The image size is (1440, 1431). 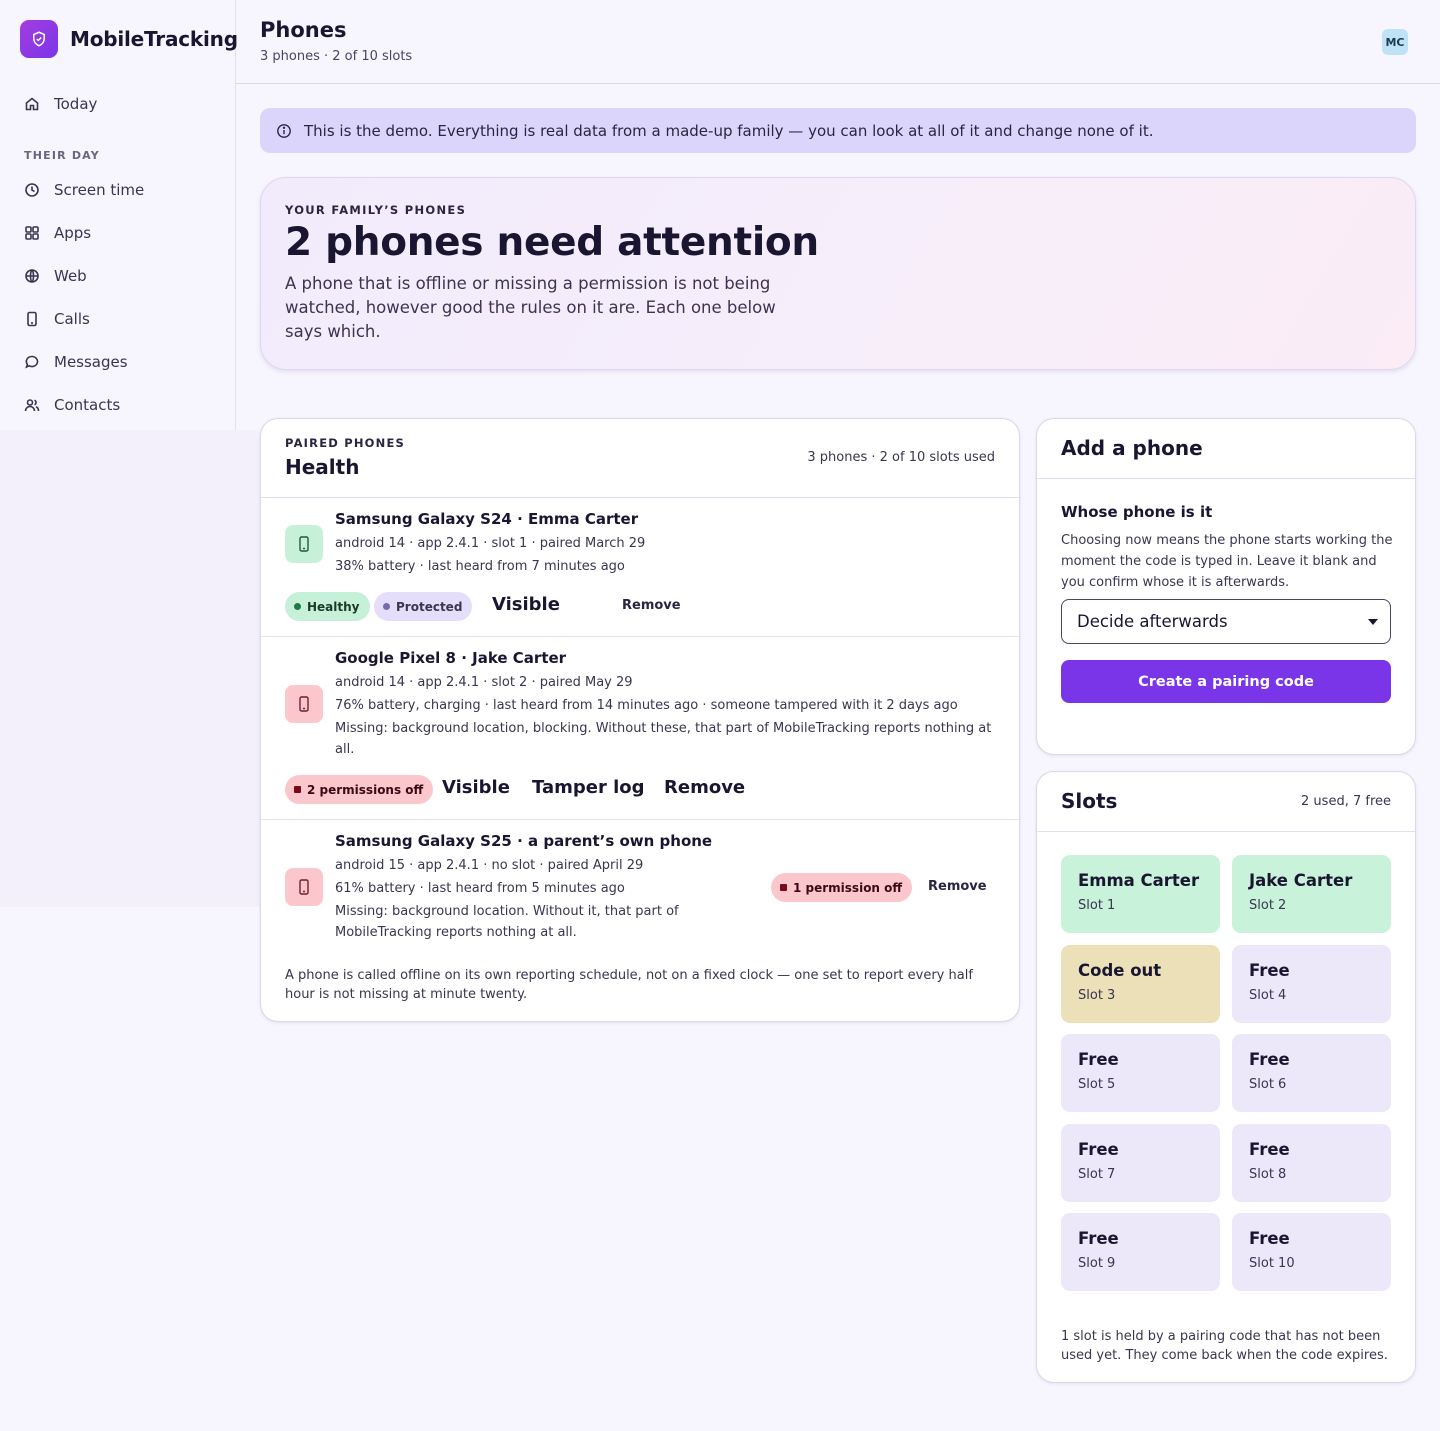 What do you see at coordinates (588, 787) in the screenshot?
I see `tamper-log-button: Tamper log` at bounding box center [588, 787].